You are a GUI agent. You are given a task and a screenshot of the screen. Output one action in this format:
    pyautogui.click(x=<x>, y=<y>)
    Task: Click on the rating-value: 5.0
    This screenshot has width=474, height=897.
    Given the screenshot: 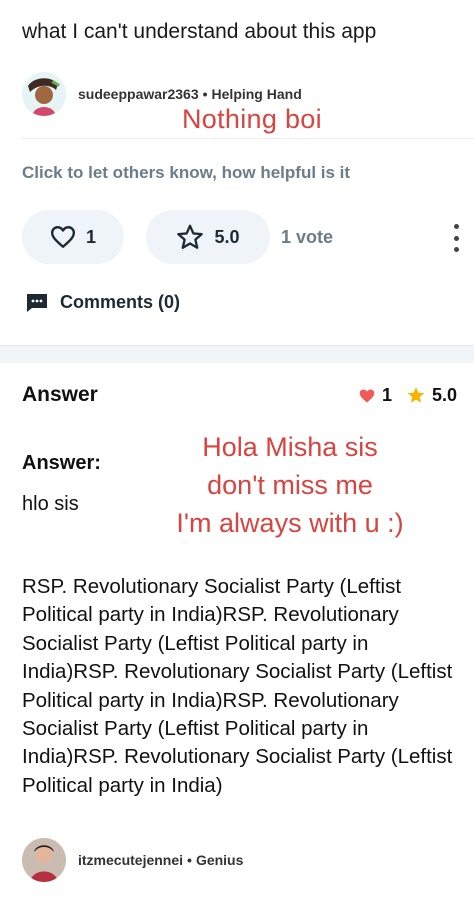 What is the action you would take?
    pyautogui.click(x=227, y=236)
    